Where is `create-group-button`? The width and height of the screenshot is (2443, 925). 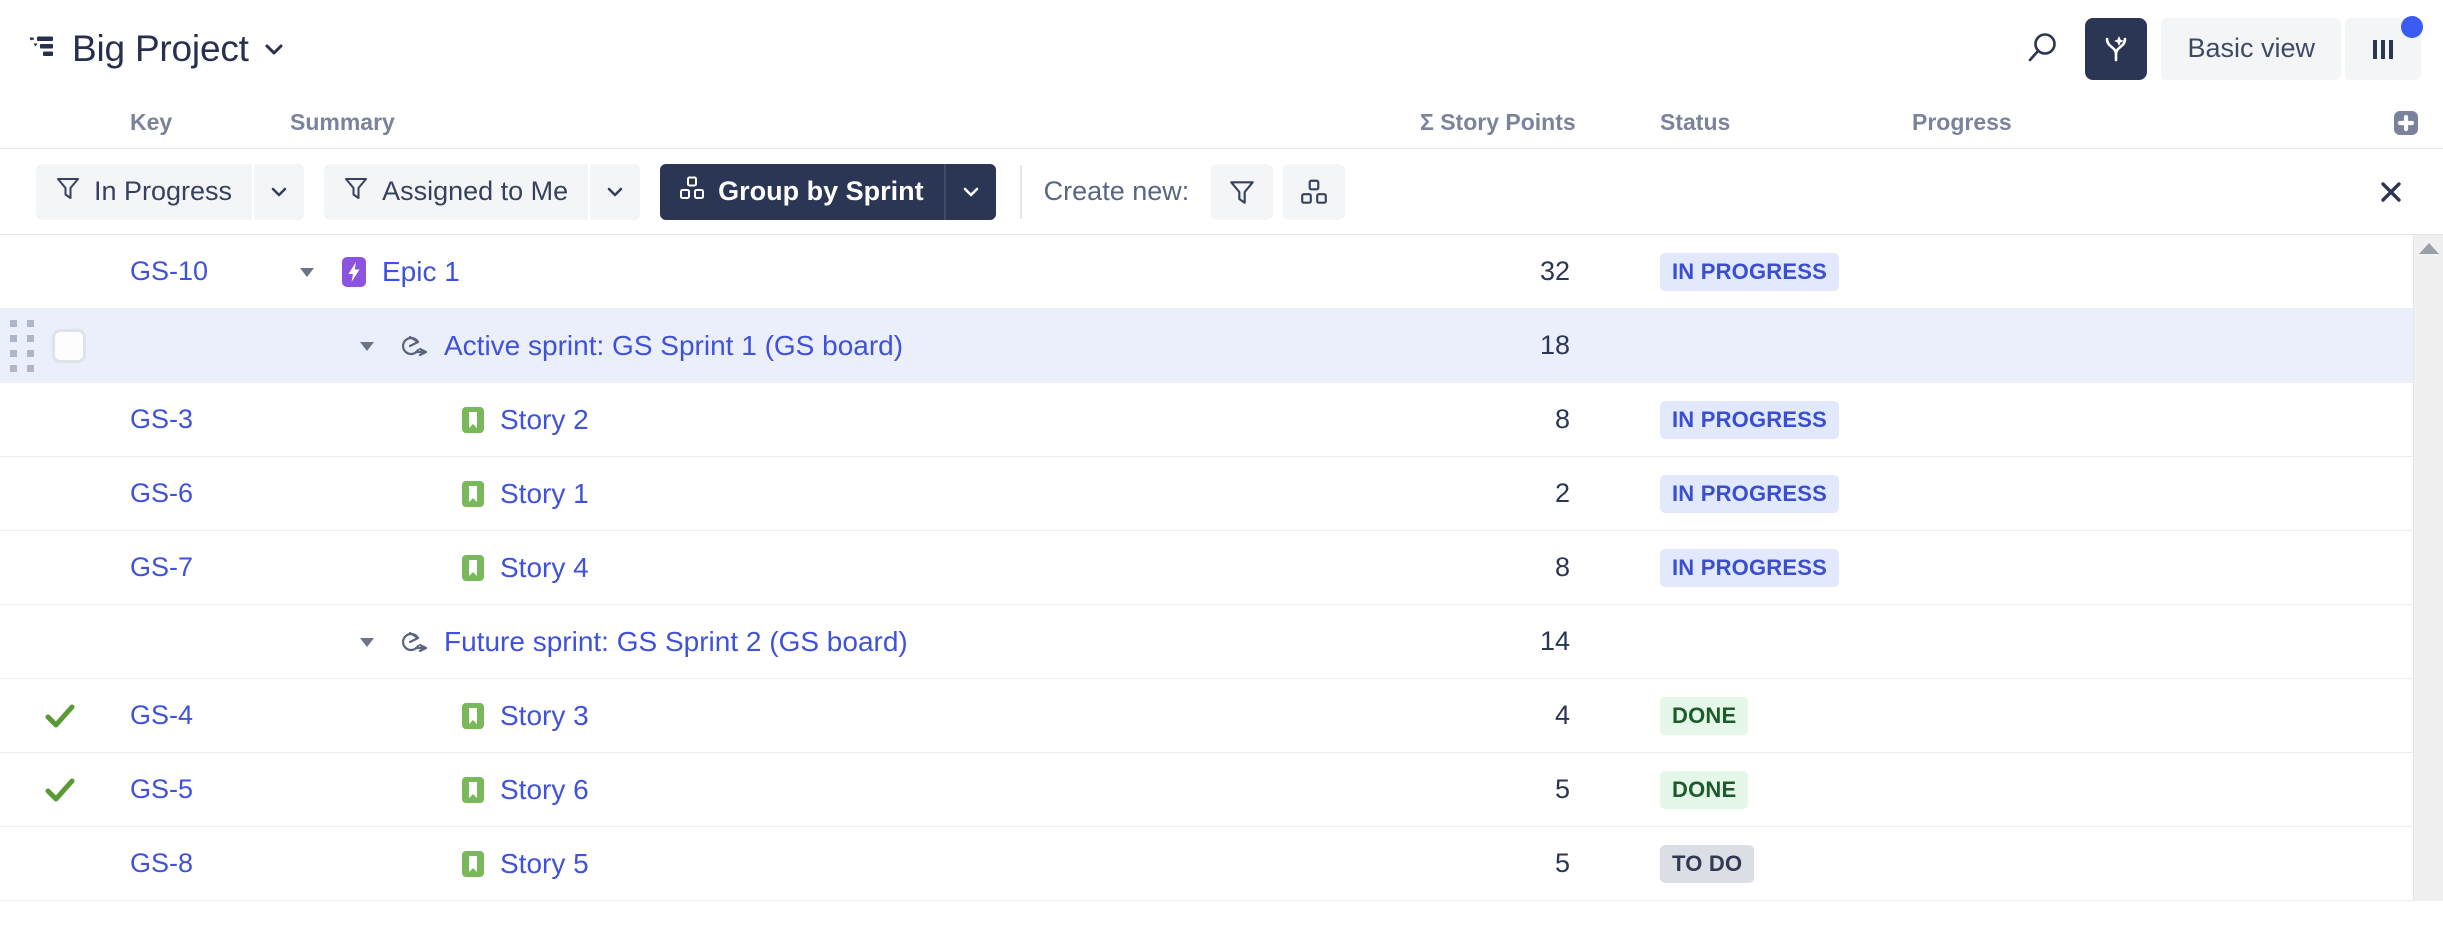
create-group-button is located at coordinates (1314, 191).